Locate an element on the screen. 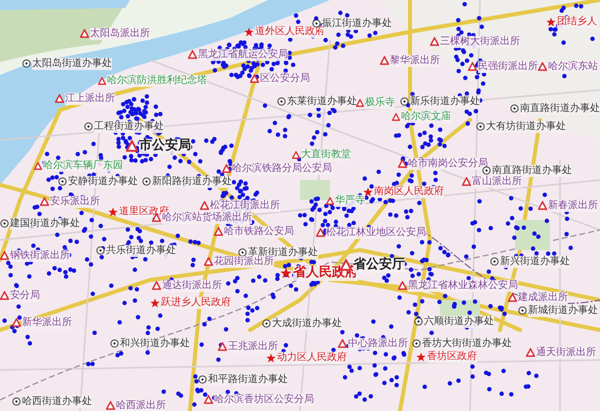  place-label: 钢铁街派出所 is located at coordinates (40, 256).